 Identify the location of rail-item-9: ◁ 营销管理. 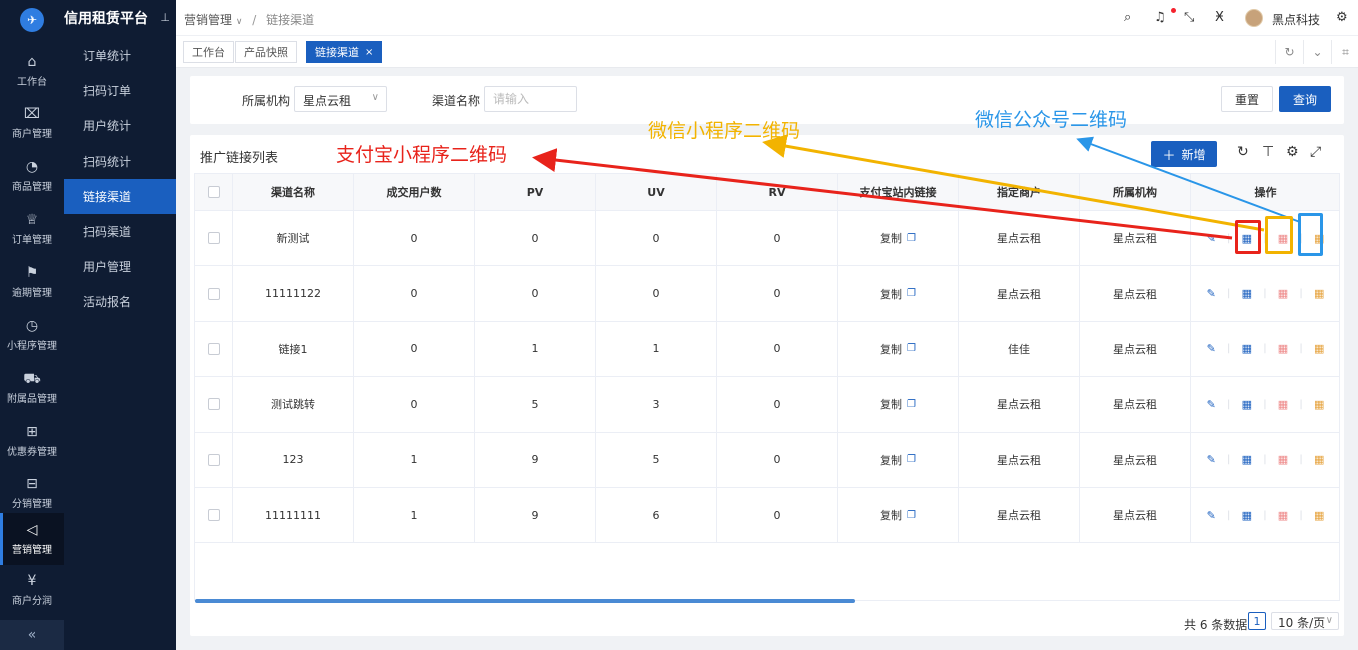
(32, 539).